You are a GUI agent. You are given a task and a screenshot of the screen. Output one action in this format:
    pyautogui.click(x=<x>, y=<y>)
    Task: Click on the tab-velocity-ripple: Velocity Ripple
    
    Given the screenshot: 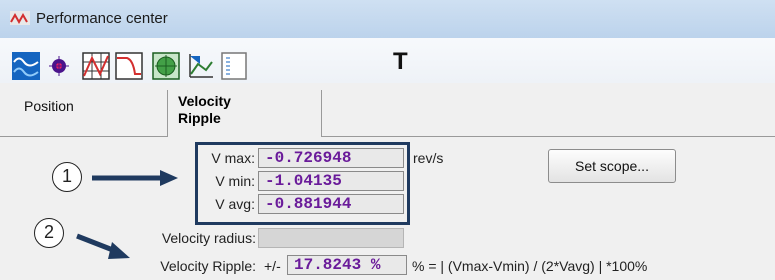 What is the action you would take?
    pyautogui.click(x=244, y=113)
    